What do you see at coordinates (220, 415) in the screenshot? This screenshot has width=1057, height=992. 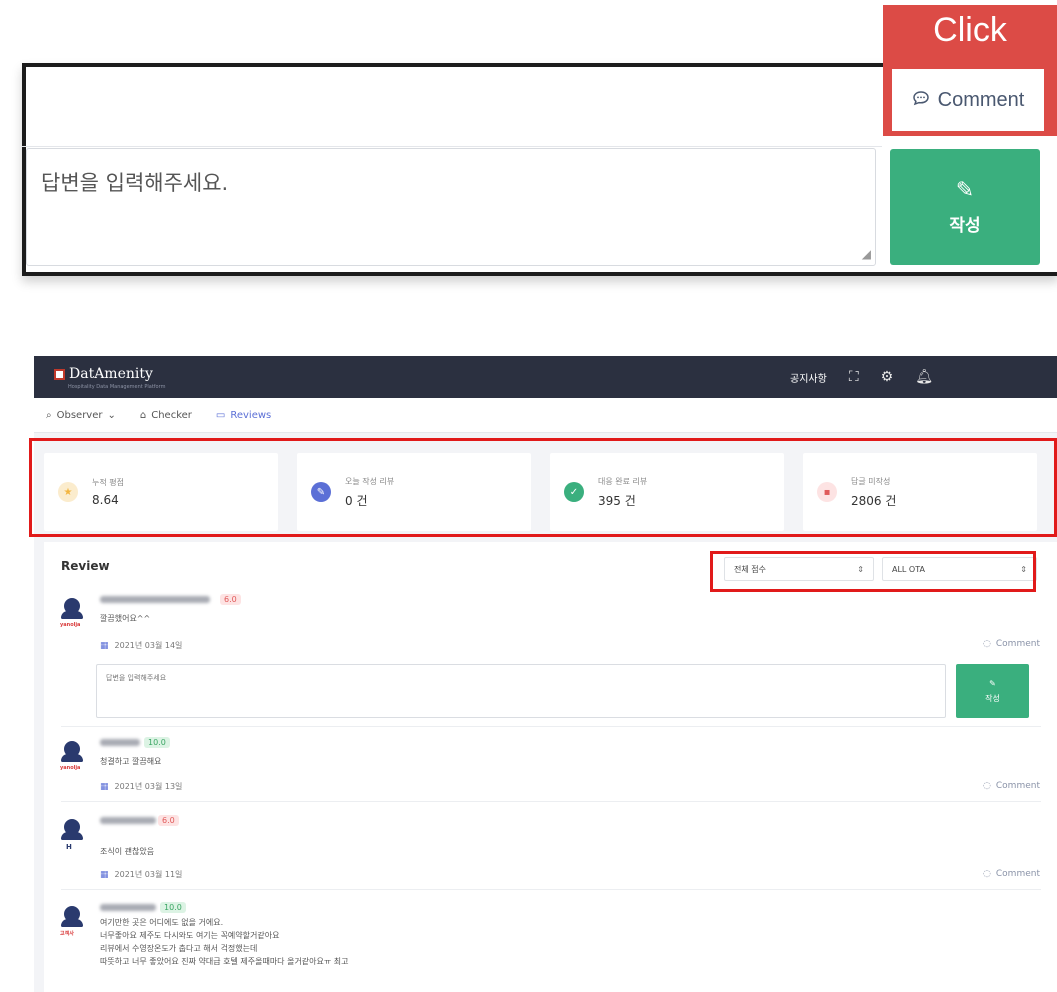 I see `message-square-icon: ▭` at bounding box center [220, 415].